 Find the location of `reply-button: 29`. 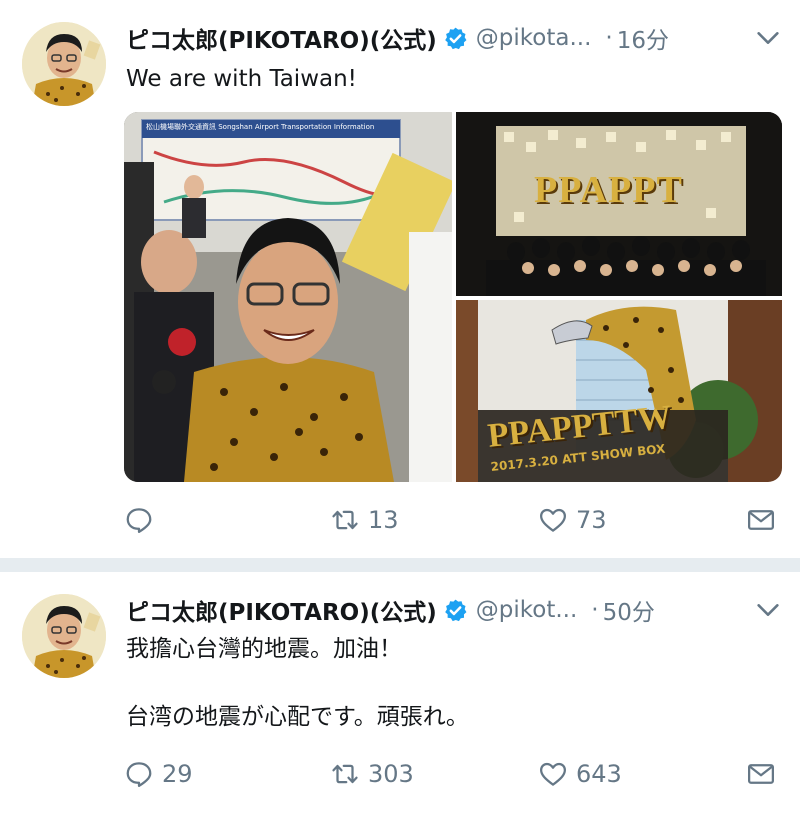

reply-button: 29 is located at coordinates (158, 774).